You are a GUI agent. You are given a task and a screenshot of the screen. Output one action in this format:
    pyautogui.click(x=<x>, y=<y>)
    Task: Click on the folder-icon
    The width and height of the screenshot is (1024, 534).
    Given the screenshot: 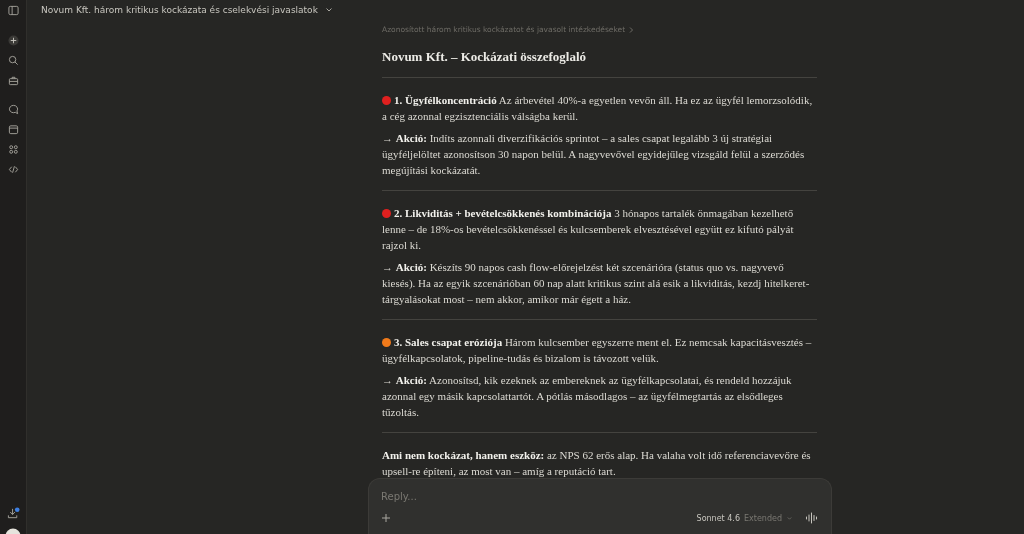 What is the action you would take?
    pyautogui.click(x=13, y=129)
    